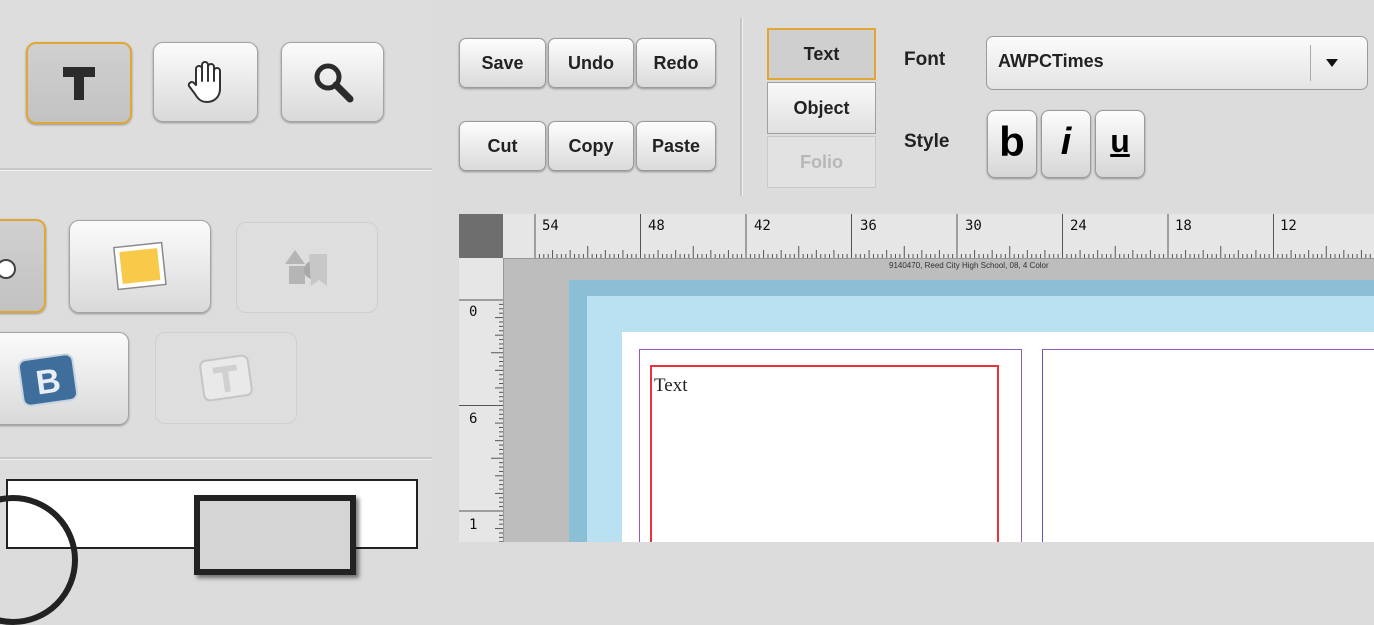  Describe the element at coordinates (473, 419) in the screenshot. I see `ruler-label: 6` at that location.